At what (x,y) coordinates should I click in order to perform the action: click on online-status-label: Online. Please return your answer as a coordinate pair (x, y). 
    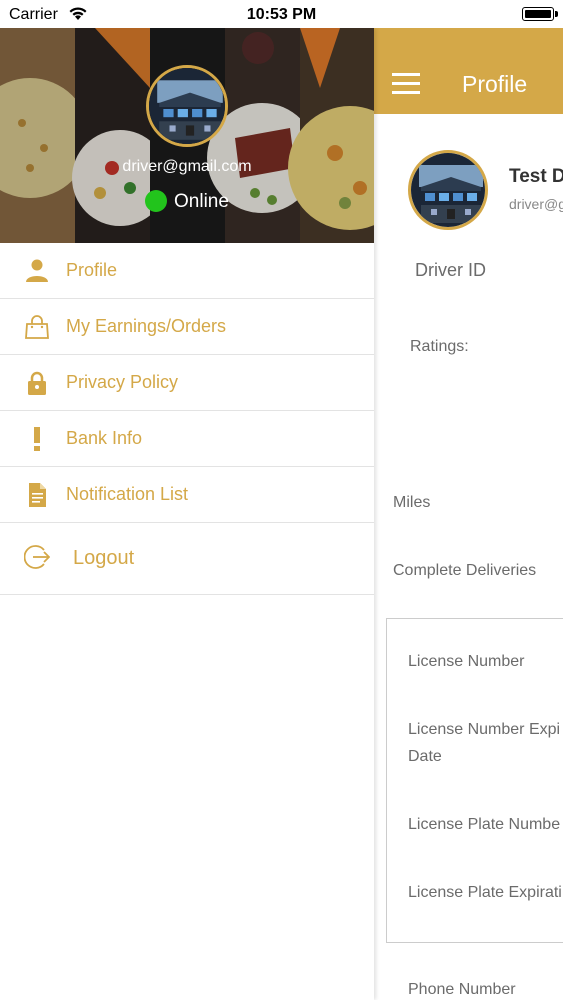
    Looking at the image, I should click on (201, 201).